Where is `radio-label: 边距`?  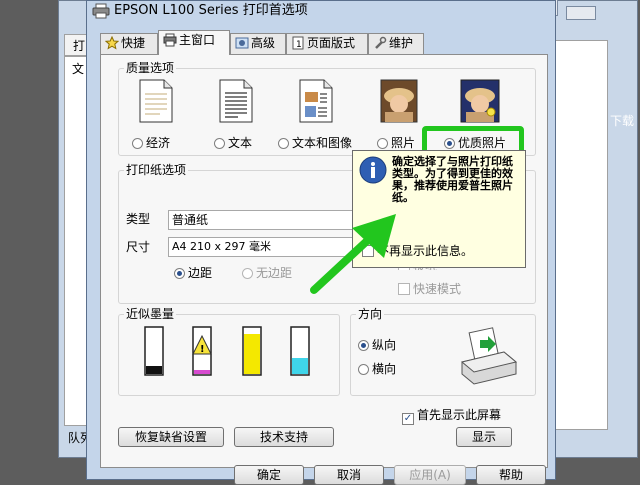
radio-label: 边距 is located at coordinates (200, 273).